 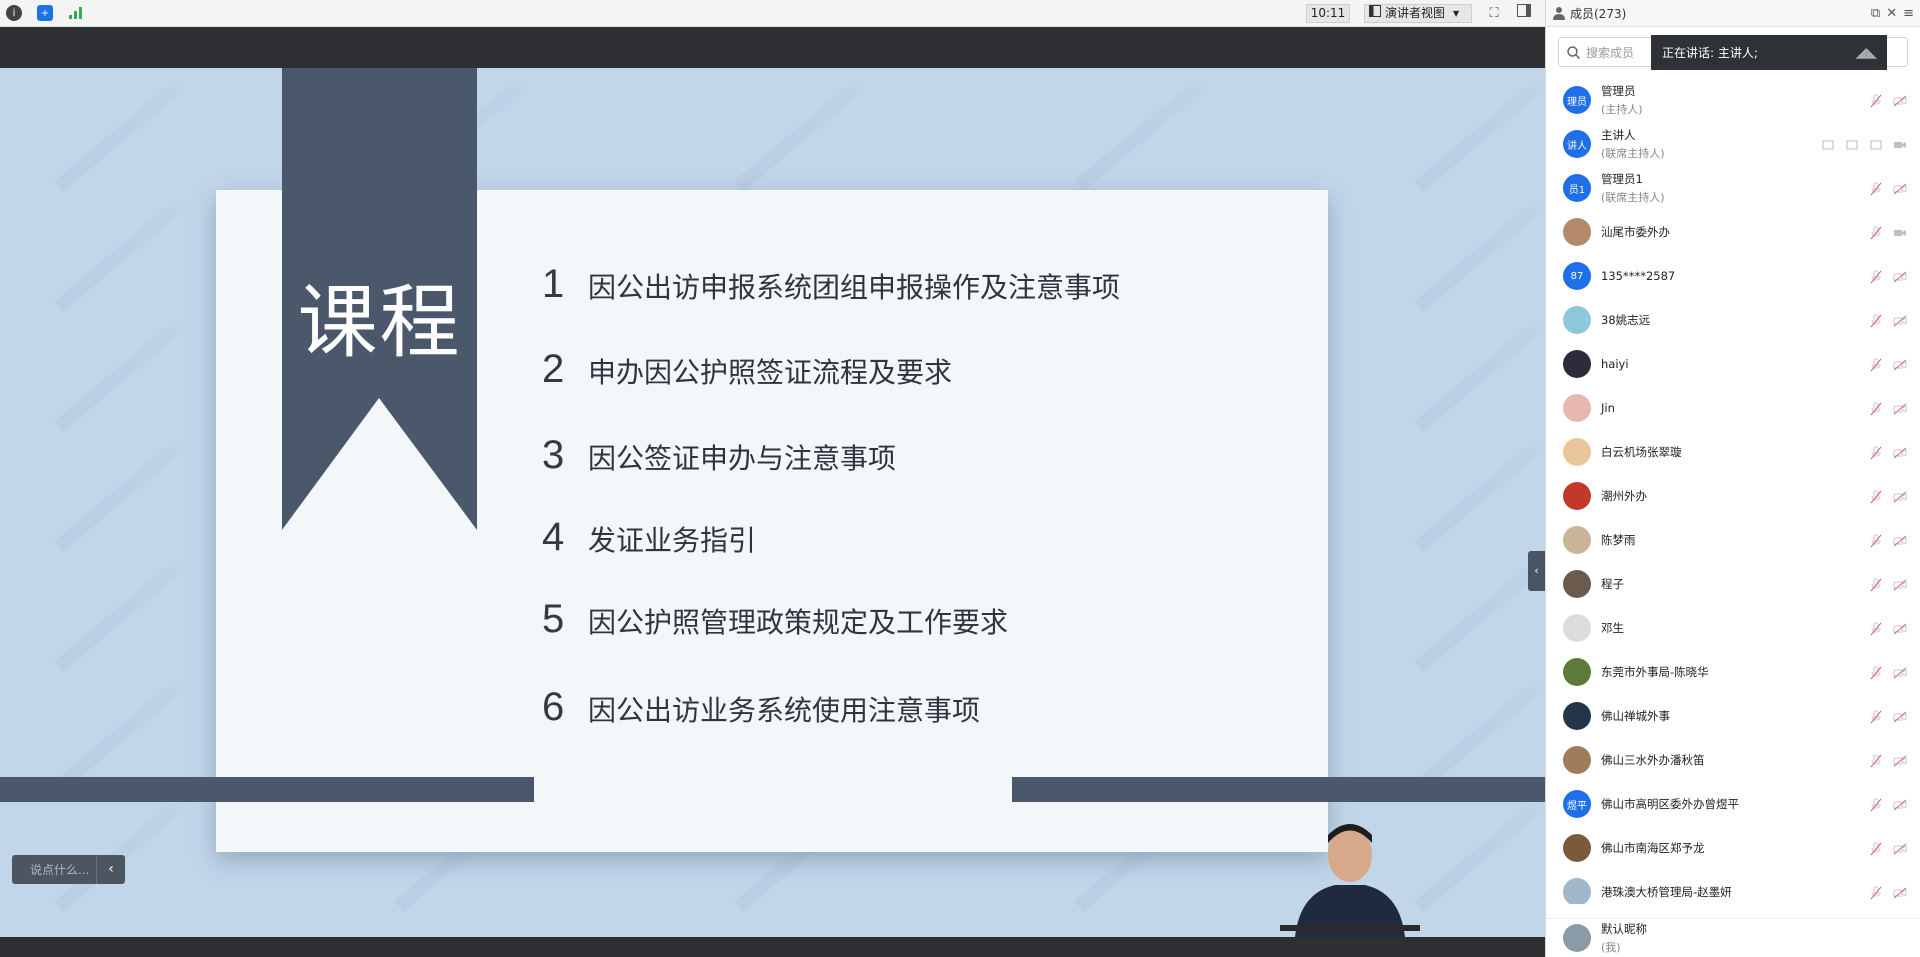 I want to click on member-row: 汕尾市委外办, so click(x=1733, y=232).